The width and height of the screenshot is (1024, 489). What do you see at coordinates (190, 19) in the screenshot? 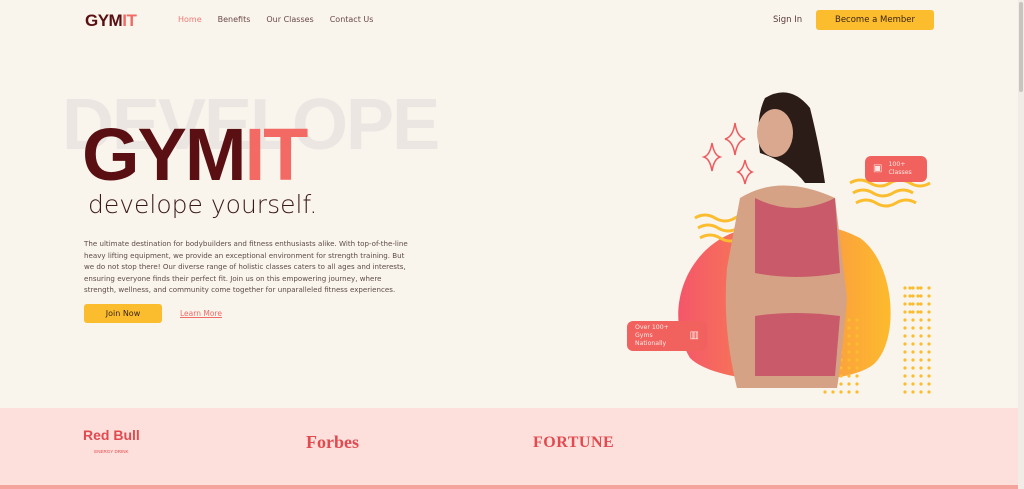
I see `nav-home: Home` at bounding box center [190, 19].